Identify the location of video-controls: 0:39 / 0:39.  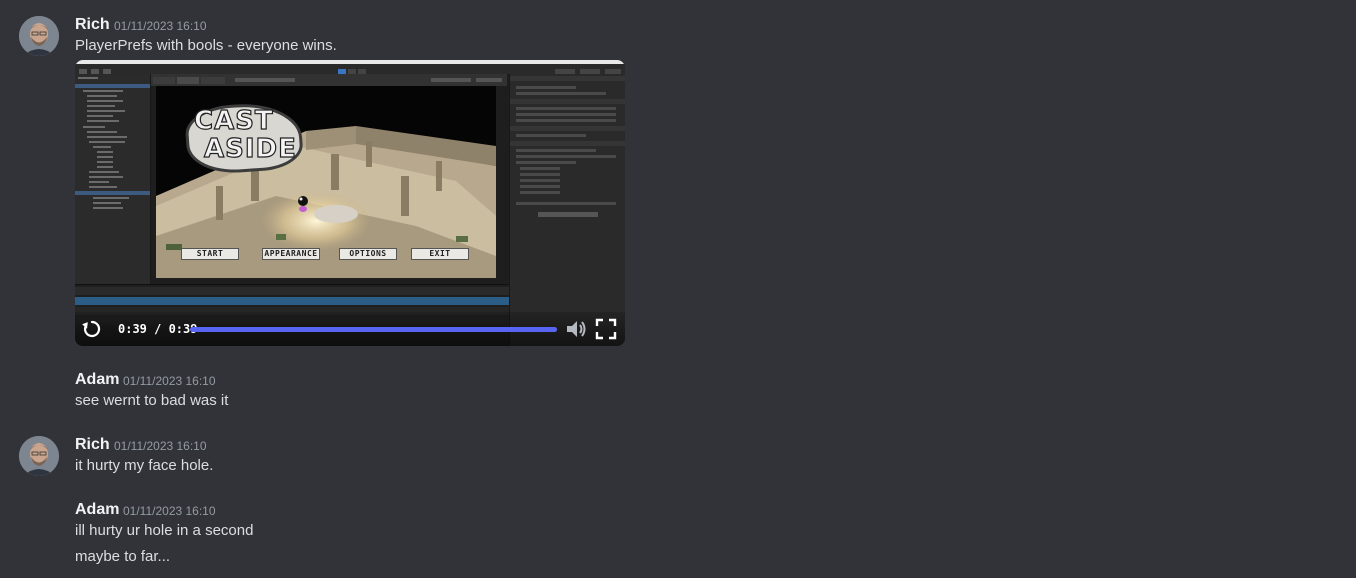
(350, 329).